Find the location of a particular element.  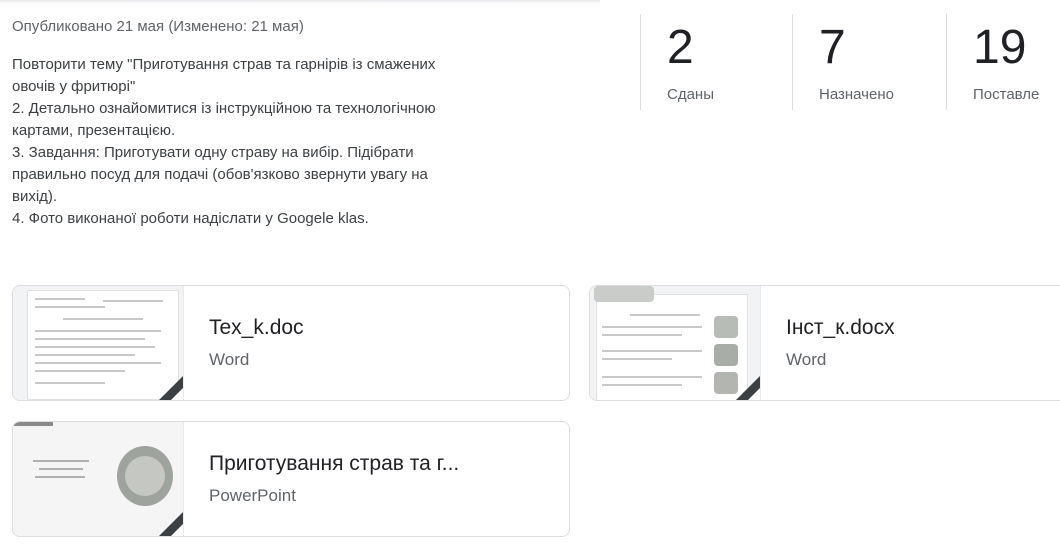

stat-number: 19 is located at coordinates (1000, 47).